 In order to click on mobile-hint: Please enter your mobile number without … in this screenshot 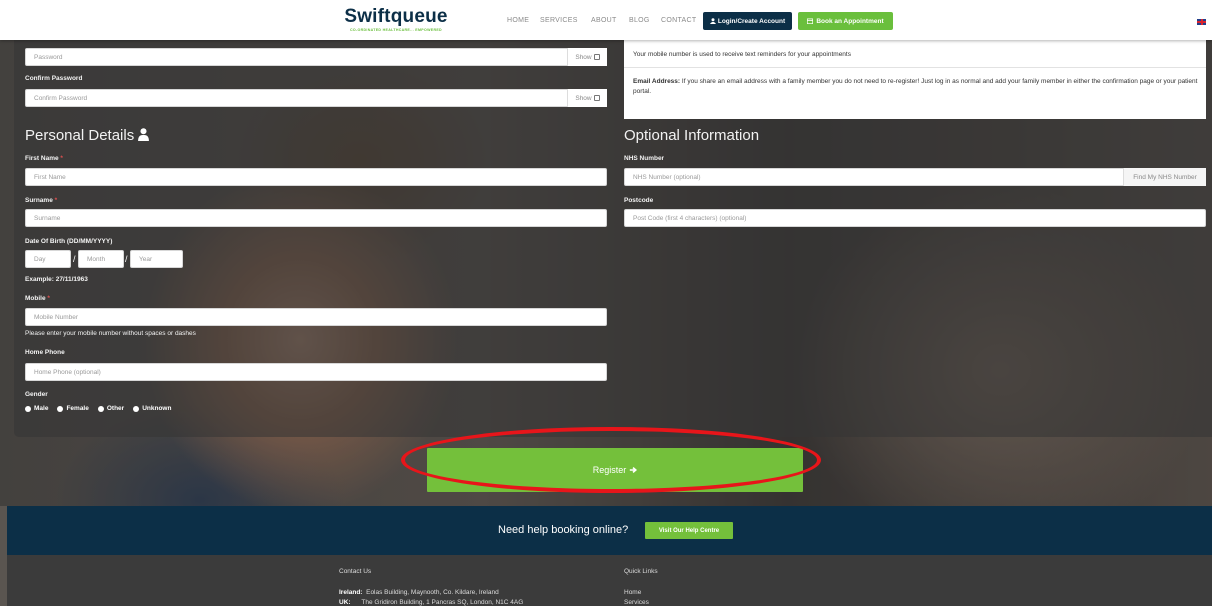, I will do `click(110, 333)`.